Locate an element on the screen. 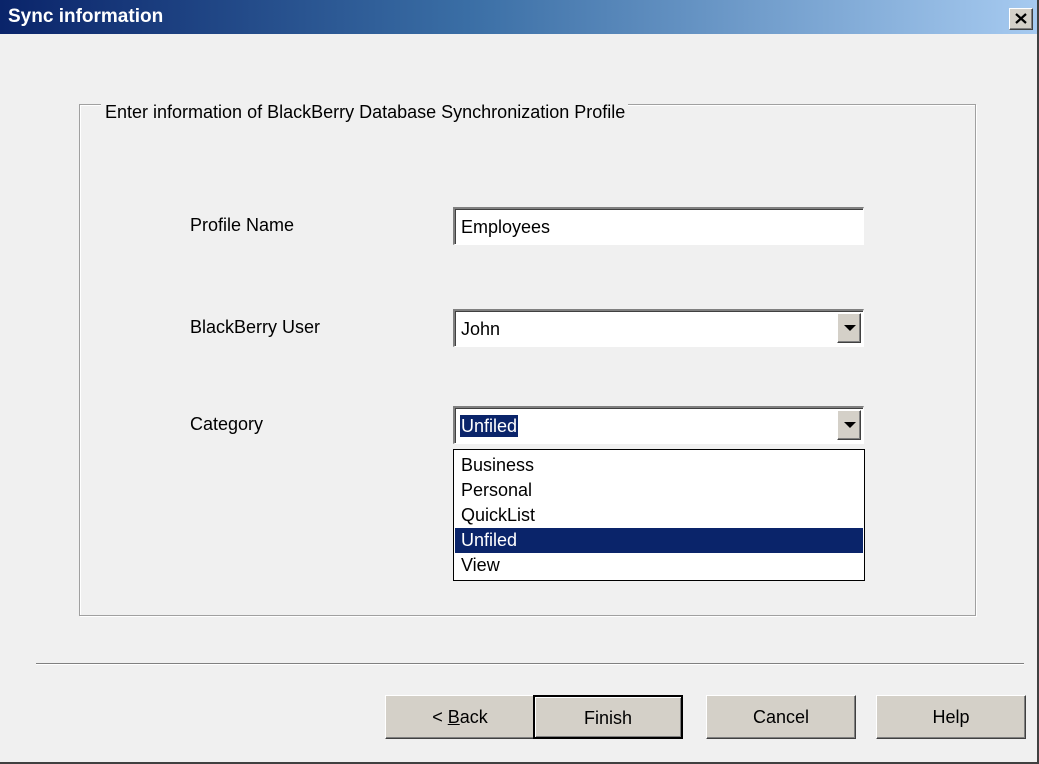 The image size is (1039, 764). close-icon is located at coordinates (1021, 18).